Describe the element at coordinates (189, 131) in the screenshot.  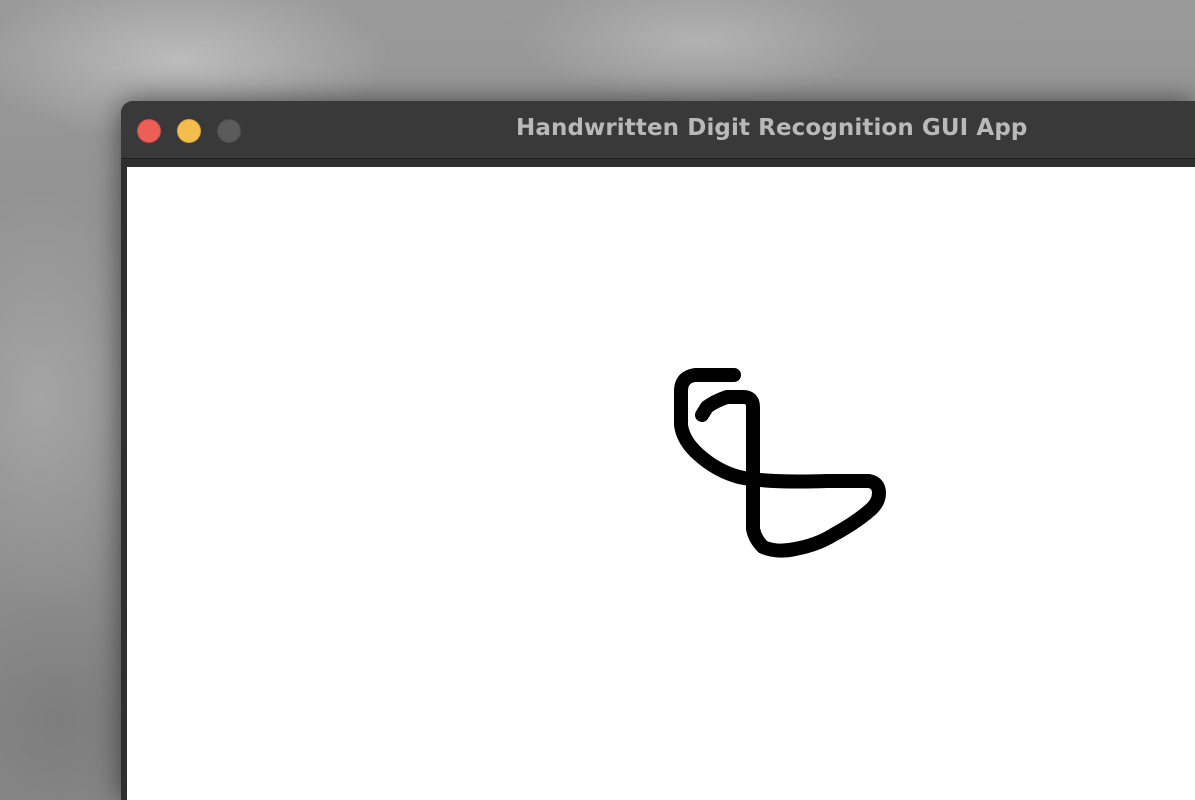
I see `minimize-button` at that location.